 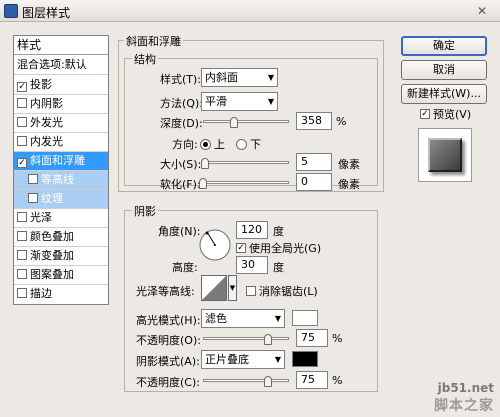 What do you see at coordinates (61, 199) in the screenshot?
I see `sidebar-item-texture: 纹理` at bounding box center [61, 199].